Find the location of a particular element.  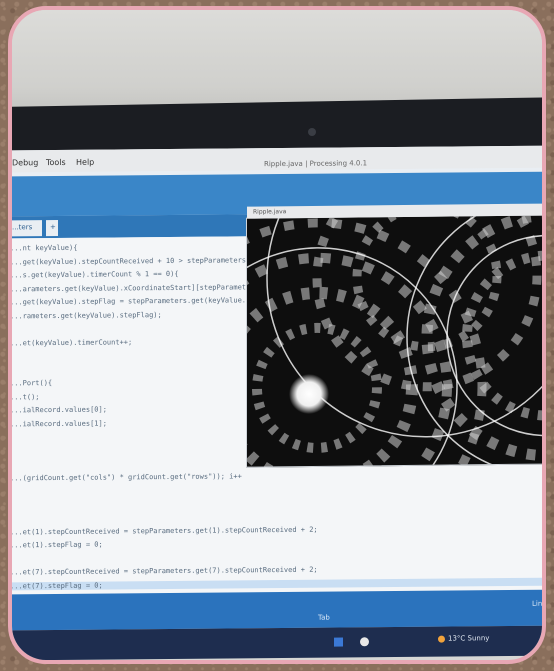

taskbar-chrome-icon is located at coordinates (364, 642).